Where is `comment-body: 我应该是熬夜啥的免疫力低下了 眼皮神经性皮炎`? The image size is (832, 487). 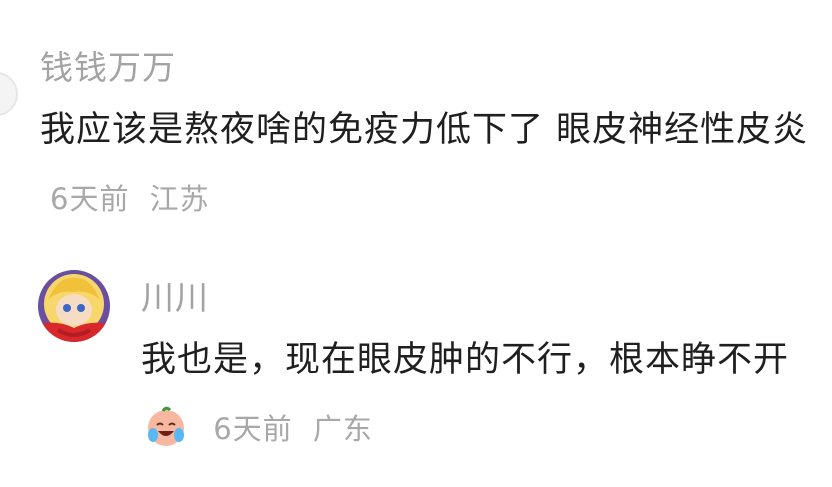
comment-body: 我应该是熬夜啥的免疫力低下了 眼皮神经性皮炎 is located at coordinates (424, 130).